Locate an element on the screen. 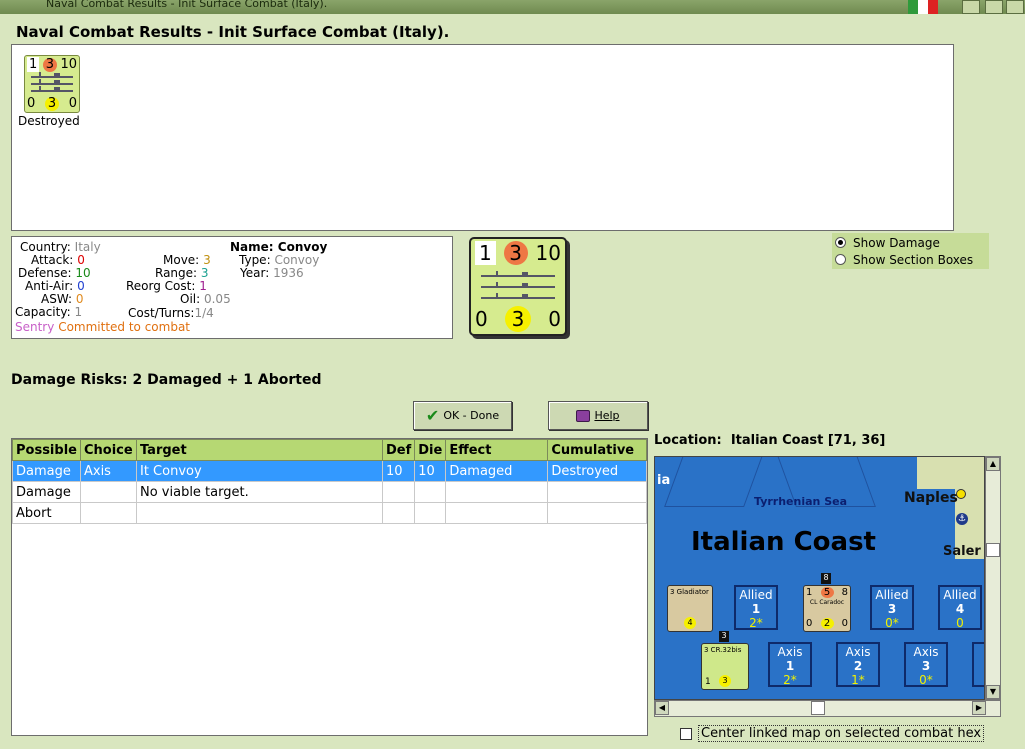 This screenshot has height=749, width=1025. map-vertical-scrollbar: ▲ ▼ is located at coordinates (993, 578).